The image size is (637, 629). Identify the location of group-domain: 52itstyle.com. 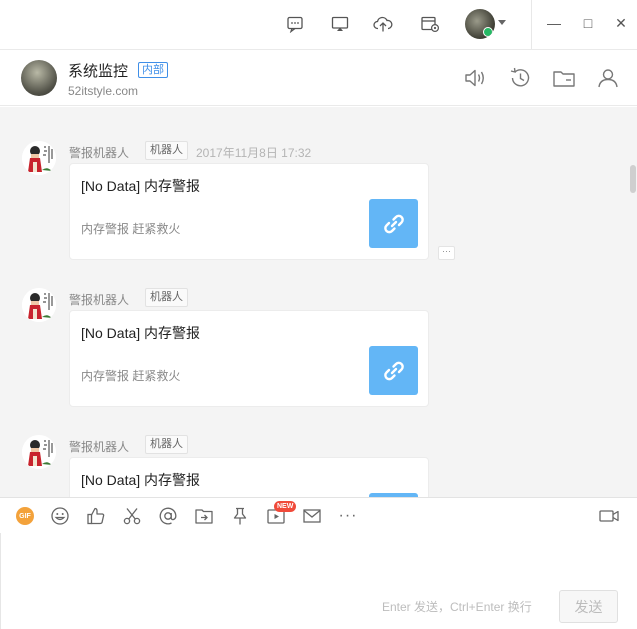
(103, 91).